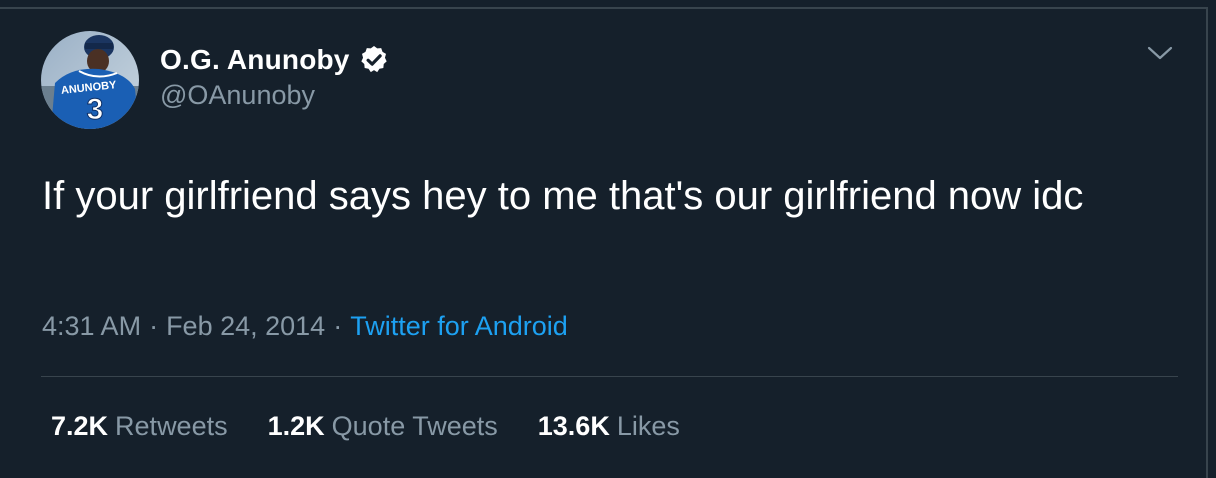 This screenshot has width=1216, height=478. I want to click on likes-stat: 13.6K Likes, so click(609, 426).